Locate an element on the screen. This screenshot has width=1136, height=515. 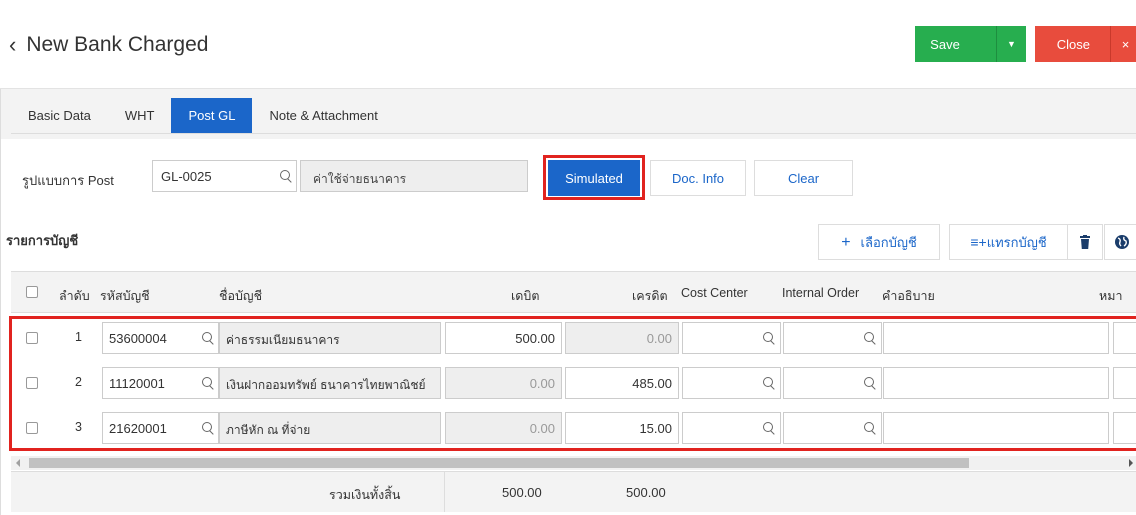
tab-basic-data: Basic Data is located at coordinates (59, 116).